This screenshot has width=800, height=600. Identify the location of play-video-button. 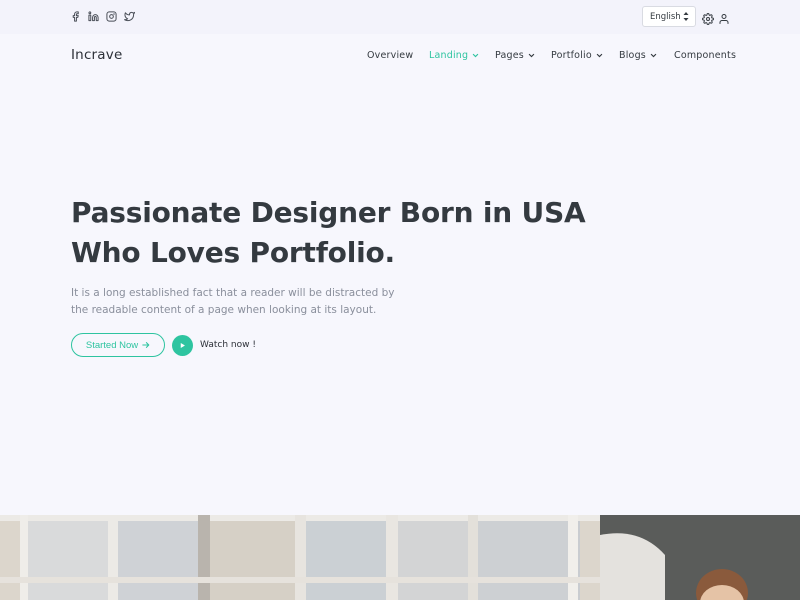
(182, 345).